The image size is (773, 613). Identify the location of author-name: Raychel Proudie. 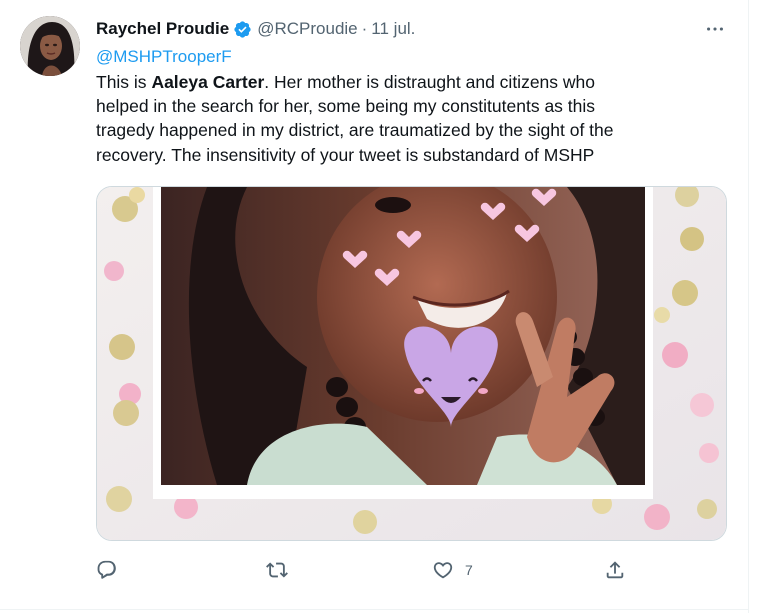
(162, 29).